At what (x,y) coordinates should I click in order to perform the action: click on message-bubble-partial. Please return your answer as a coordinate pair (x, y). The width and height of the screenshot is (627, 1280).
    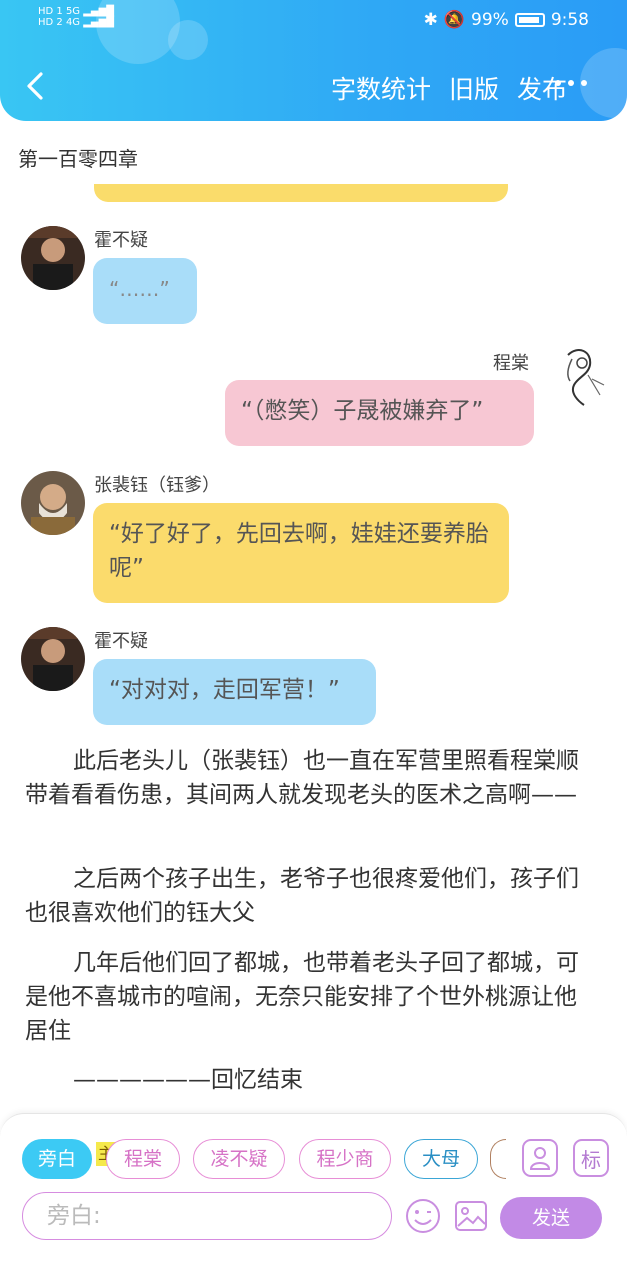
    Looking at the image, I should click on (301, 193).